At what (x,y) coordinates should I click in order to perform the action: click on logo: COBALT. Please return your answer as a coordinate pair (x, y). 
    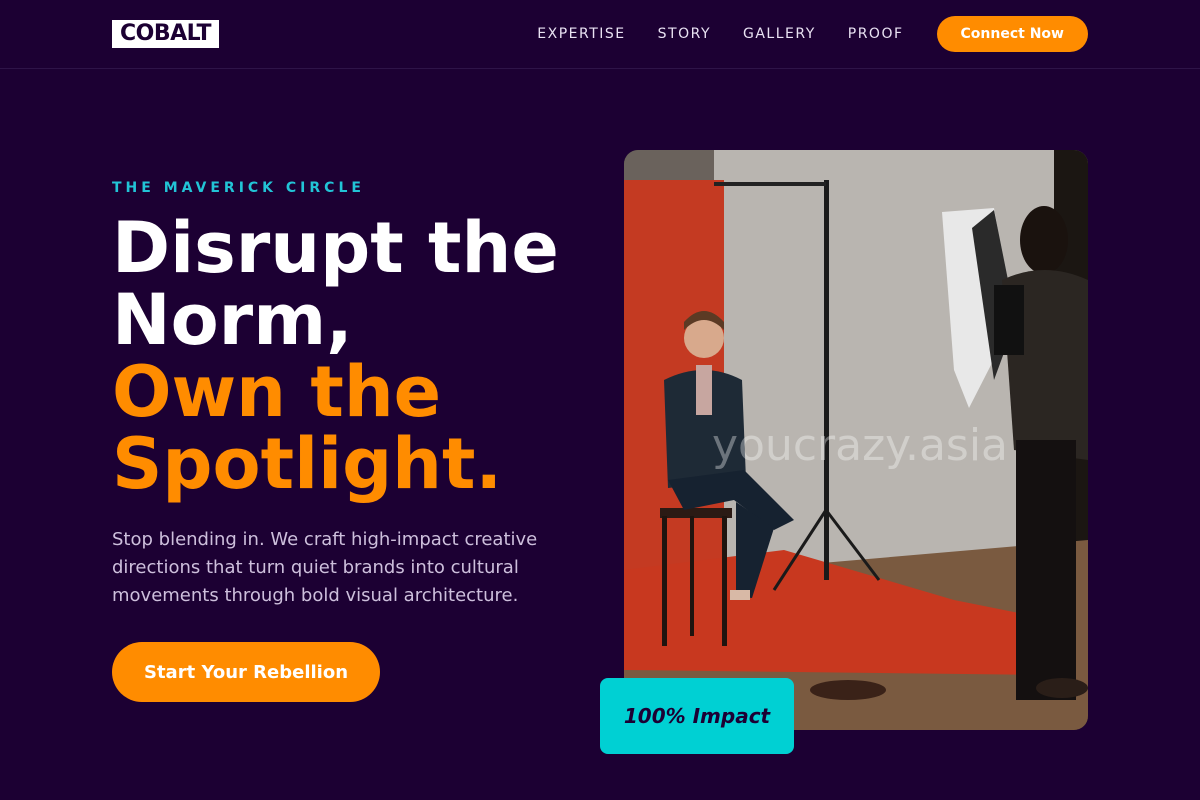
    Looking at the image, I should click on (166, 34).